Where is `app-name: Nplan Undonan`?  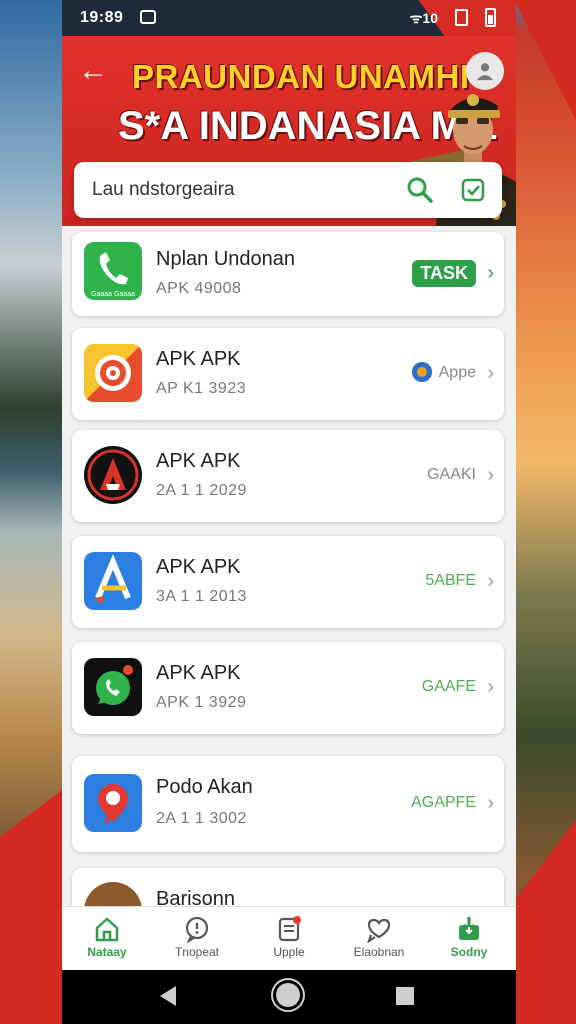
app-name: Nplan Undonan is located at coordinates (225, 259).